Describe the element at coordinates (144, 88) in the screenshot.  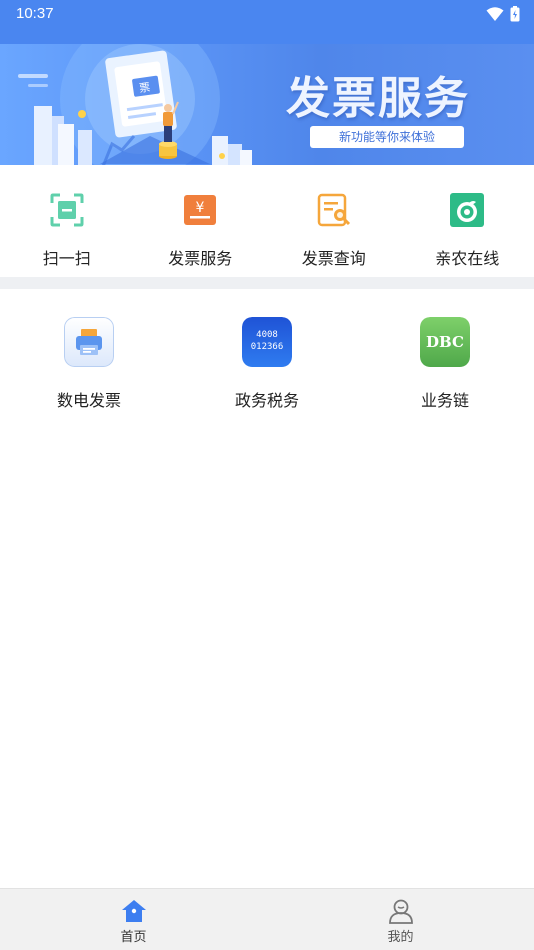
I see `svg-text: 票` at that location.